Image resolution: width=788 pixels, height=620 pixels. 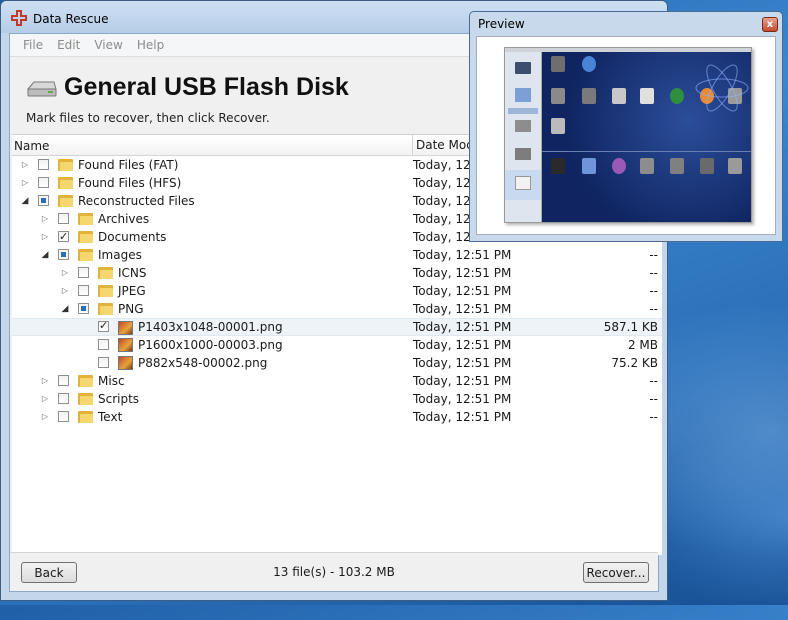 I want to click on item-name: Text, so click(x=110, y=417).